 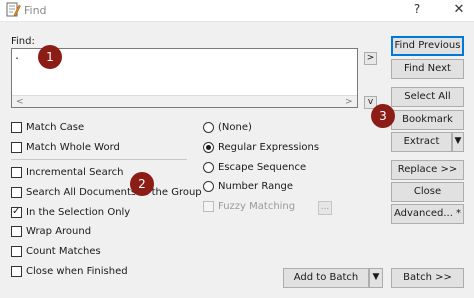 I want to click on find-next-button: Find Next, so click(x=427, y=69).